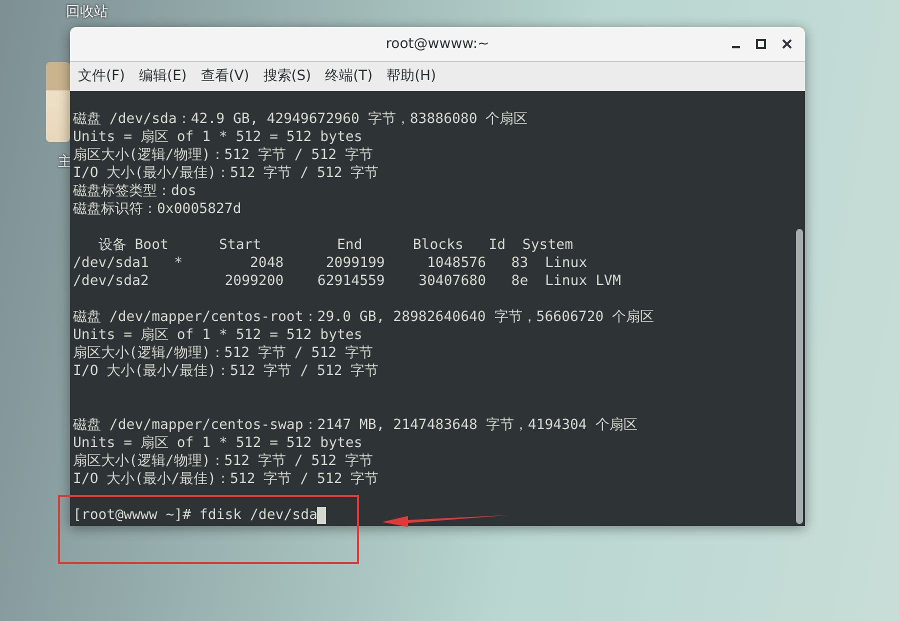 This screenshot has height=621, width=899. I want to click on terminal-line: /dev/sda1 * 2048 2099199 1048576 83 Linux, so click(330, 263).